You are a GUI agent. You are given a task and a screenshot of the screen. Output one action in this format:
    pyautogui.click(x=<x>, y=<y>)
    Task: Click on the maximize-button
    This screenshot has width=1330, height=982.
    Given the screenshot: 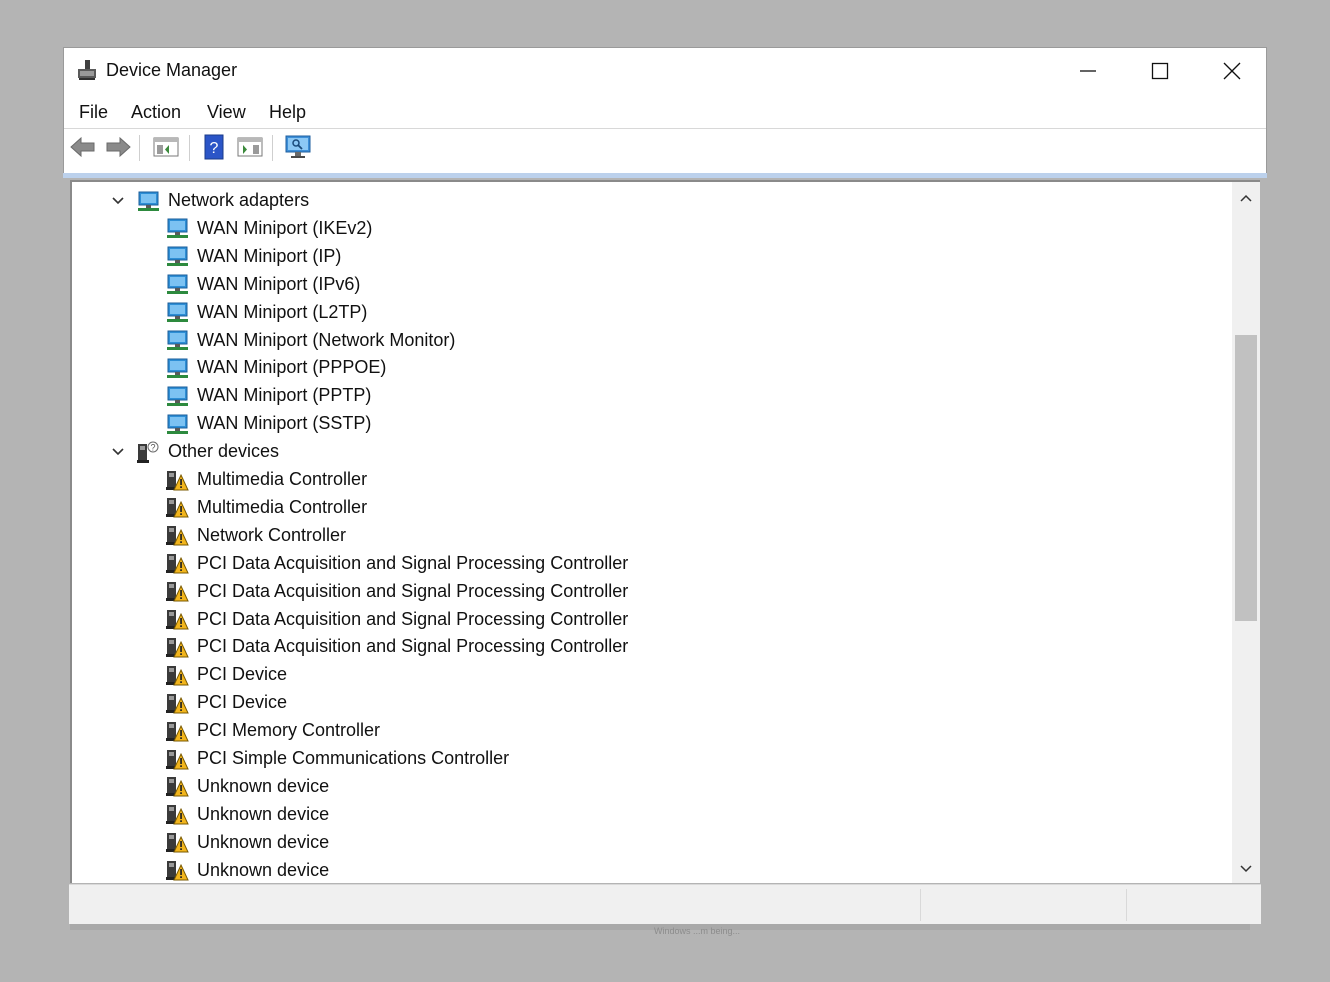 What is the action you would take?
    pyautogui.click(x=1160, y=71)
    